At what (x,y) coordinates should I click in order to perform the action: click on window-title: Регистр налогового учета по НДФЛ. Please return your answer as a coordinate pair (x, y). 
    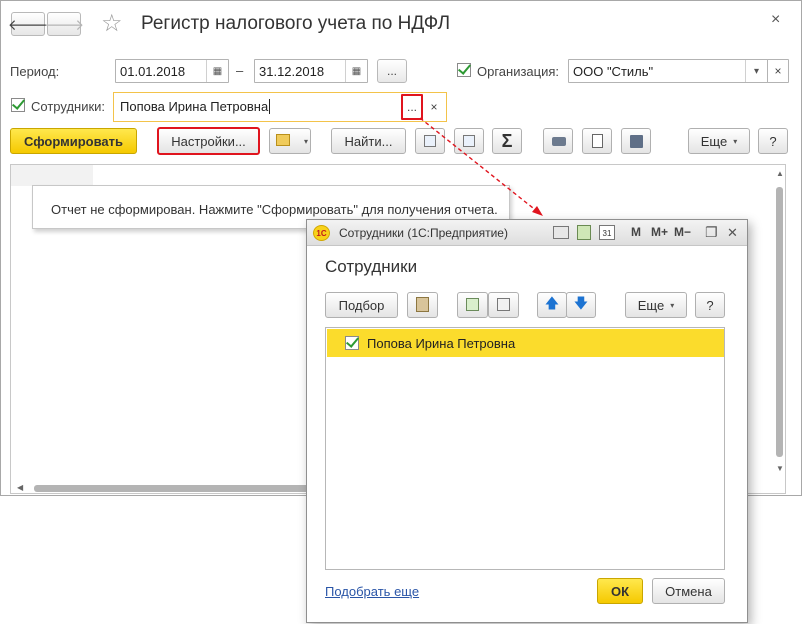
    Looking at the image, I should click on (296, 23).